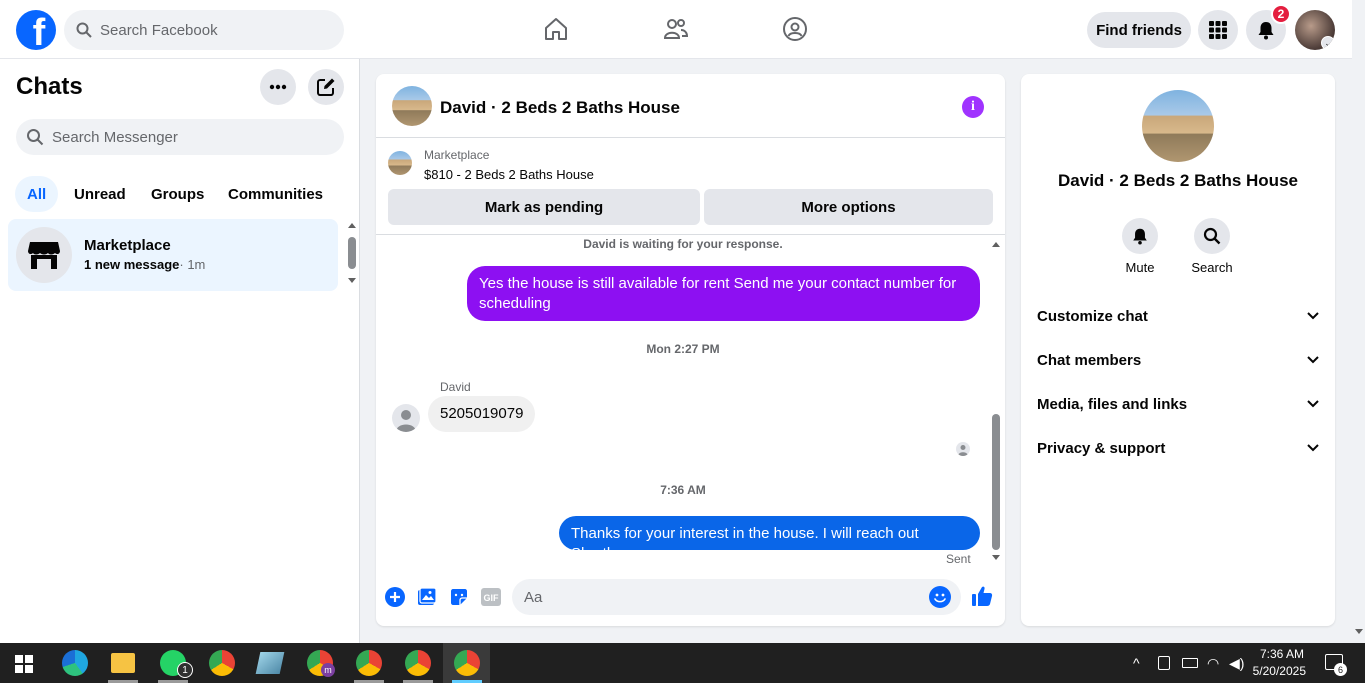 This screenshot has height=683, width=1365. What do you see at coordinates (395, 597) in the screenshot?
I see `plus-icon` at bounding box center [395, 597].